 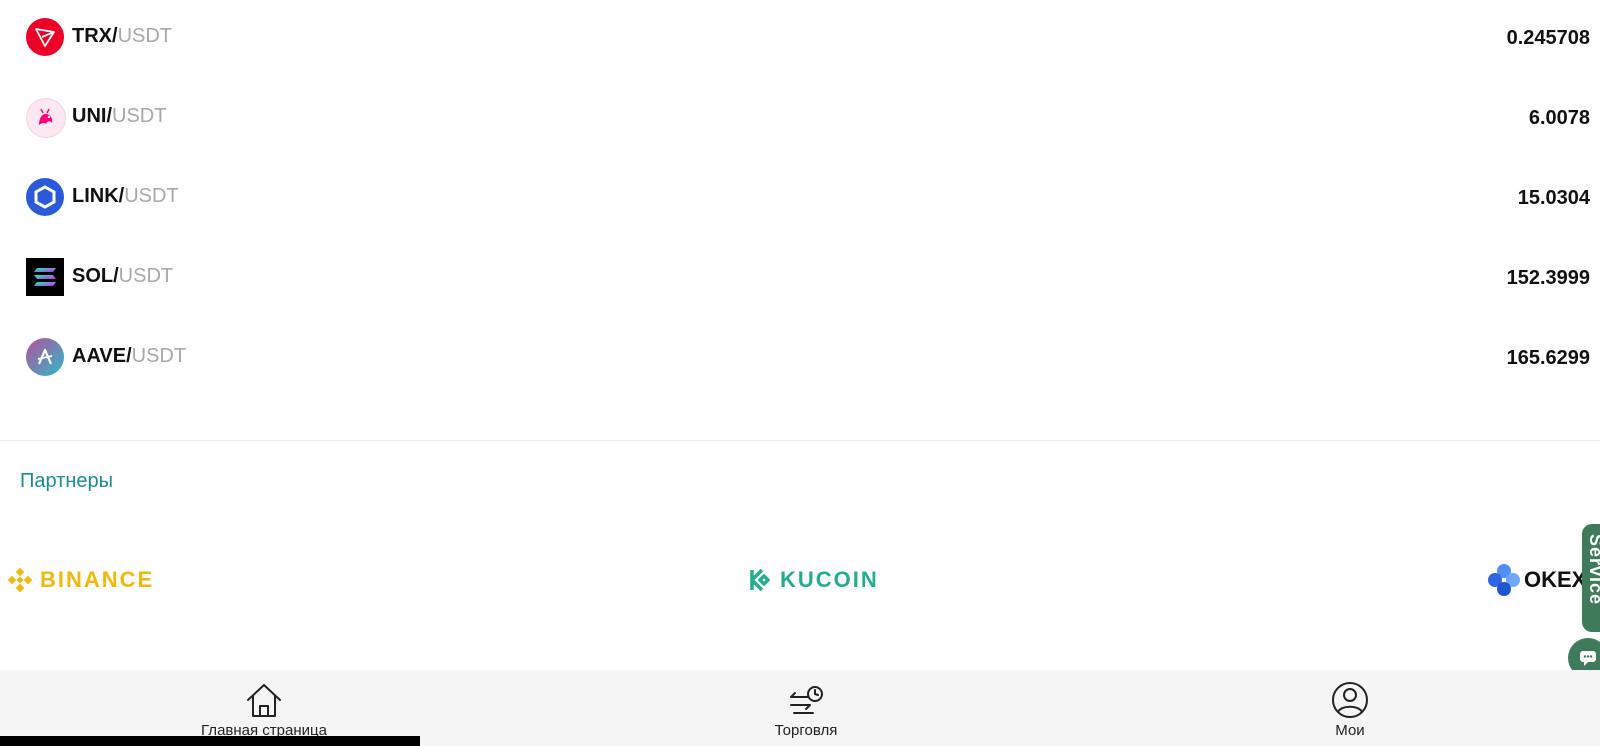 I want to click on partner-okex: OKEX, so click(x=1536, y=580).